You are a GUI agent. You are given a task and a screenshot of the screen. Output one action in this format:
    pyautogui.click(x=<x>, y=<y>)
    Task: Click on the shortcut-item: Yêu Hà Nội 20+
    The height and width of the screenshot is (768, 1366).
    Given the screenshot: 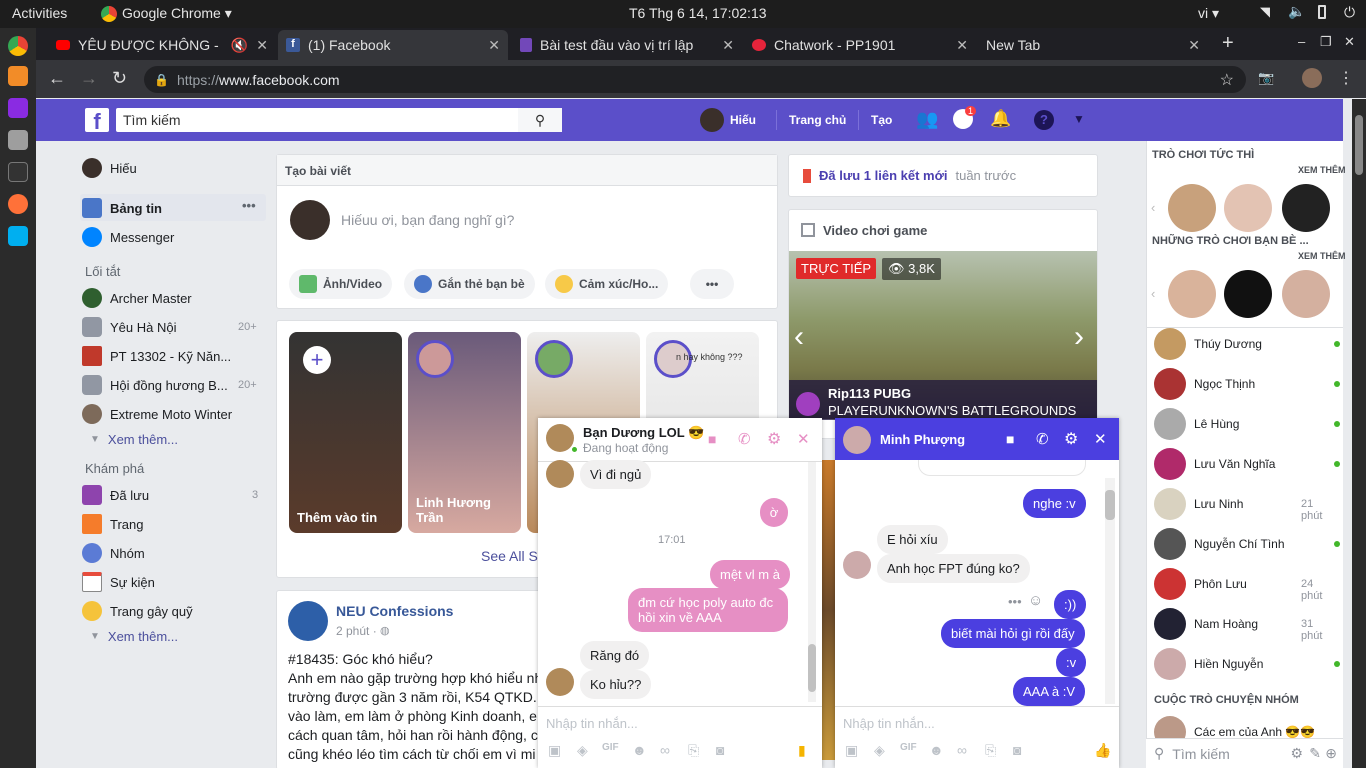 What is the action you would take?
    pyautogui.click(x=169, y=327)
    